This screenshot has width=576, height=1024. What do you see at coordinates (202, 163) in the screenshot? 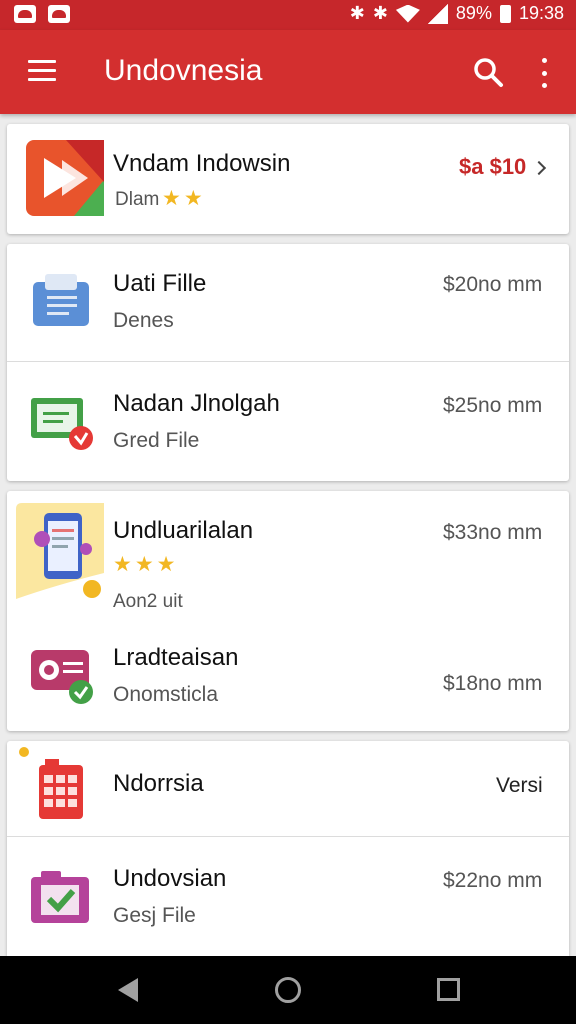
I see `item-title: Vndam Indowsin` at bounding box center [202, 163].